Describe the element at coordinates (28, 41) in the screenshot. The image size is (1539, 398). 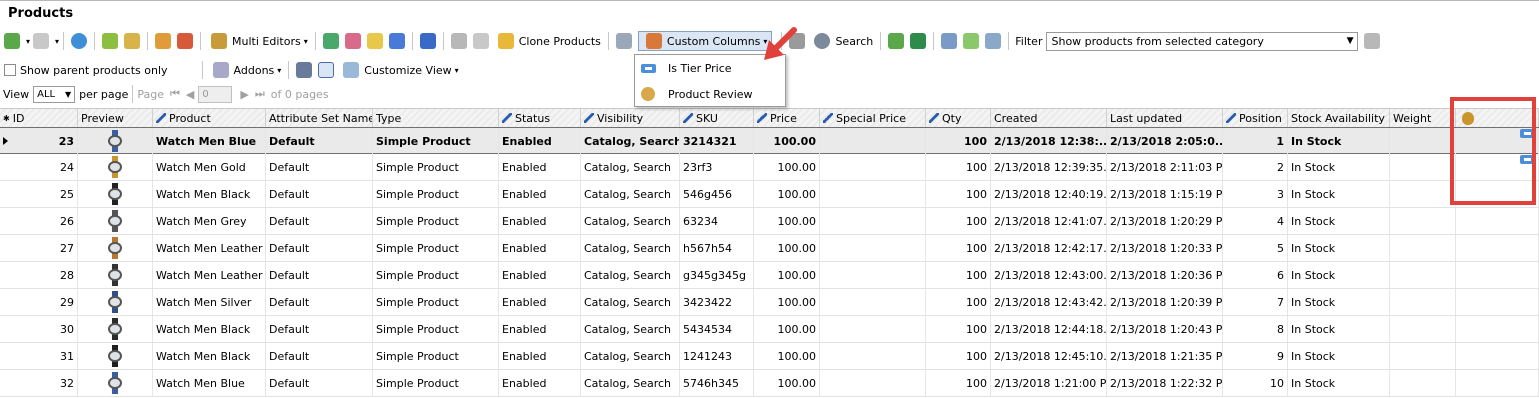
I see `back-dropdown-icon: ▾` at that location.